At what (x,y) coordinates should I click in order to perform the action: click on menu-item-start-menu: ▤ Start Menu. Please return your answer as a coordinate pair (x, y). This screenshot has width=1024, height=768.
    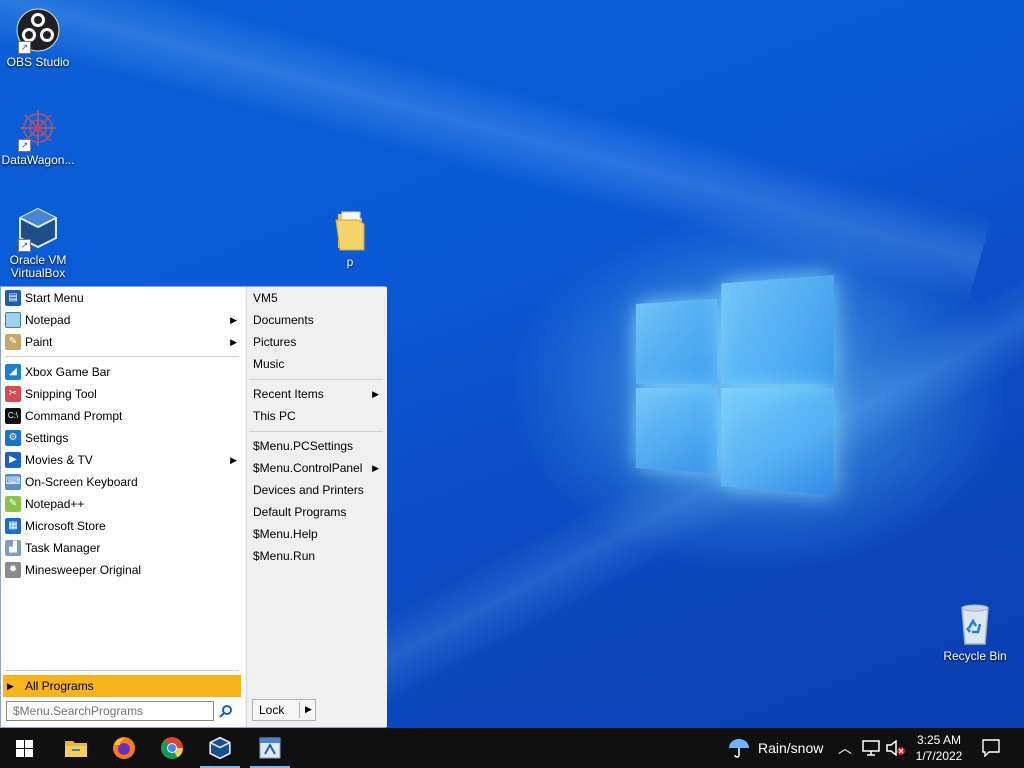
    Looking at the image, I should click on (122, 298).